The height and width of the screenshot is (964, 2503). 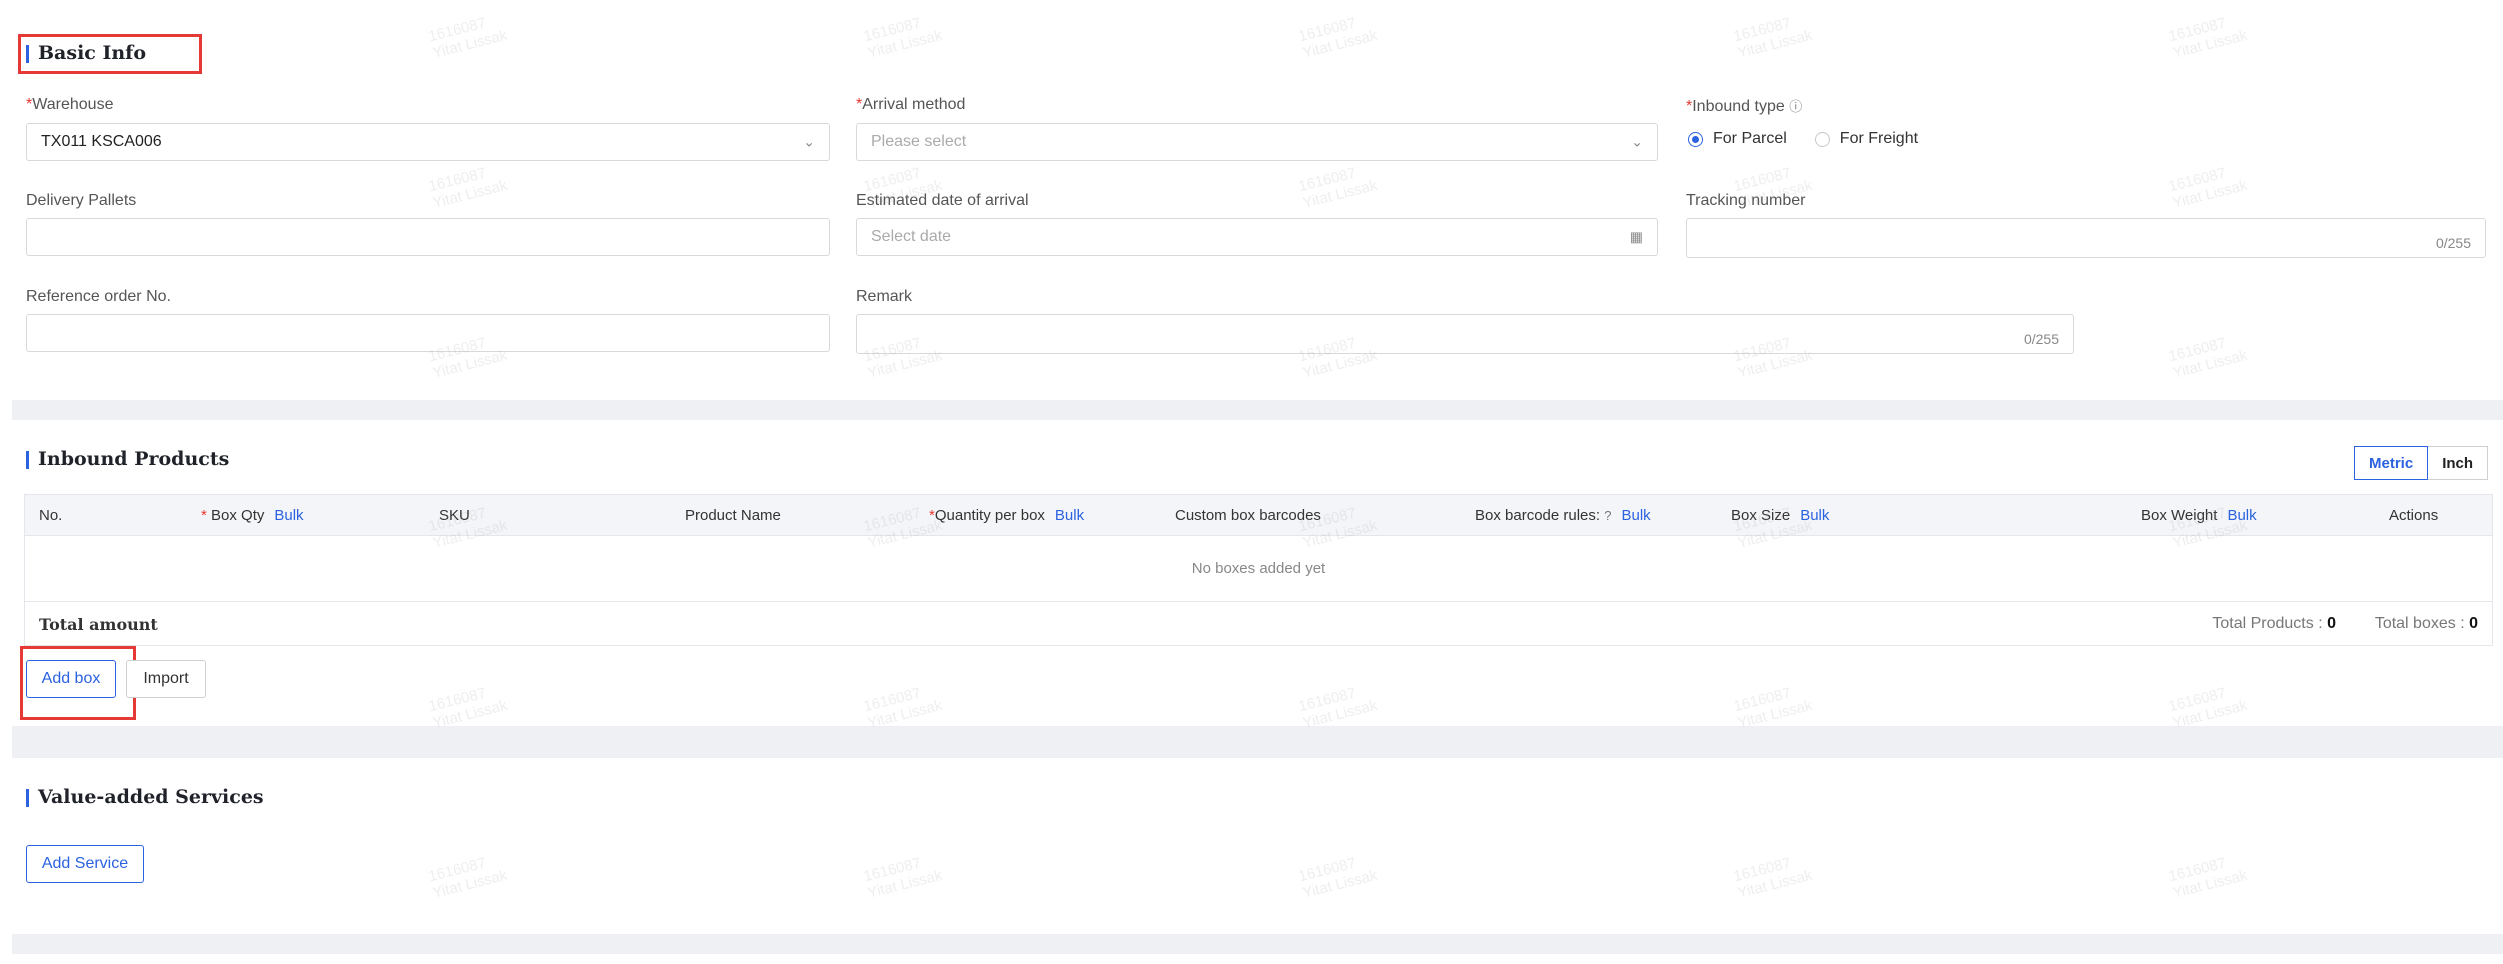 I want to click on col-barcode-rules: Box barcode rules: ? Bulk, so click(x=1563, y=515).